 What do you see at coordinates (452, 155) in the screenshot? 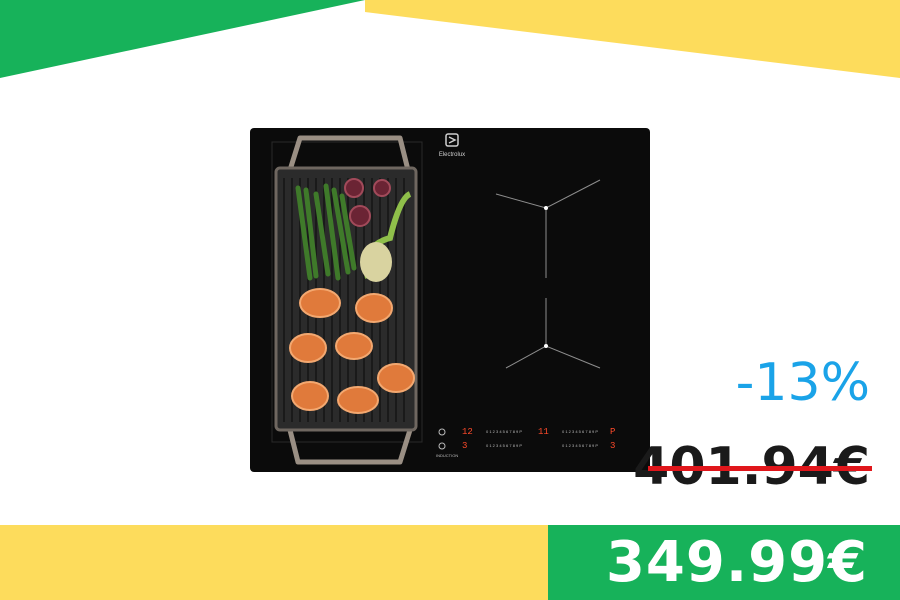
I see `brand-name: Electrolux` at bounding box center [452, 155].